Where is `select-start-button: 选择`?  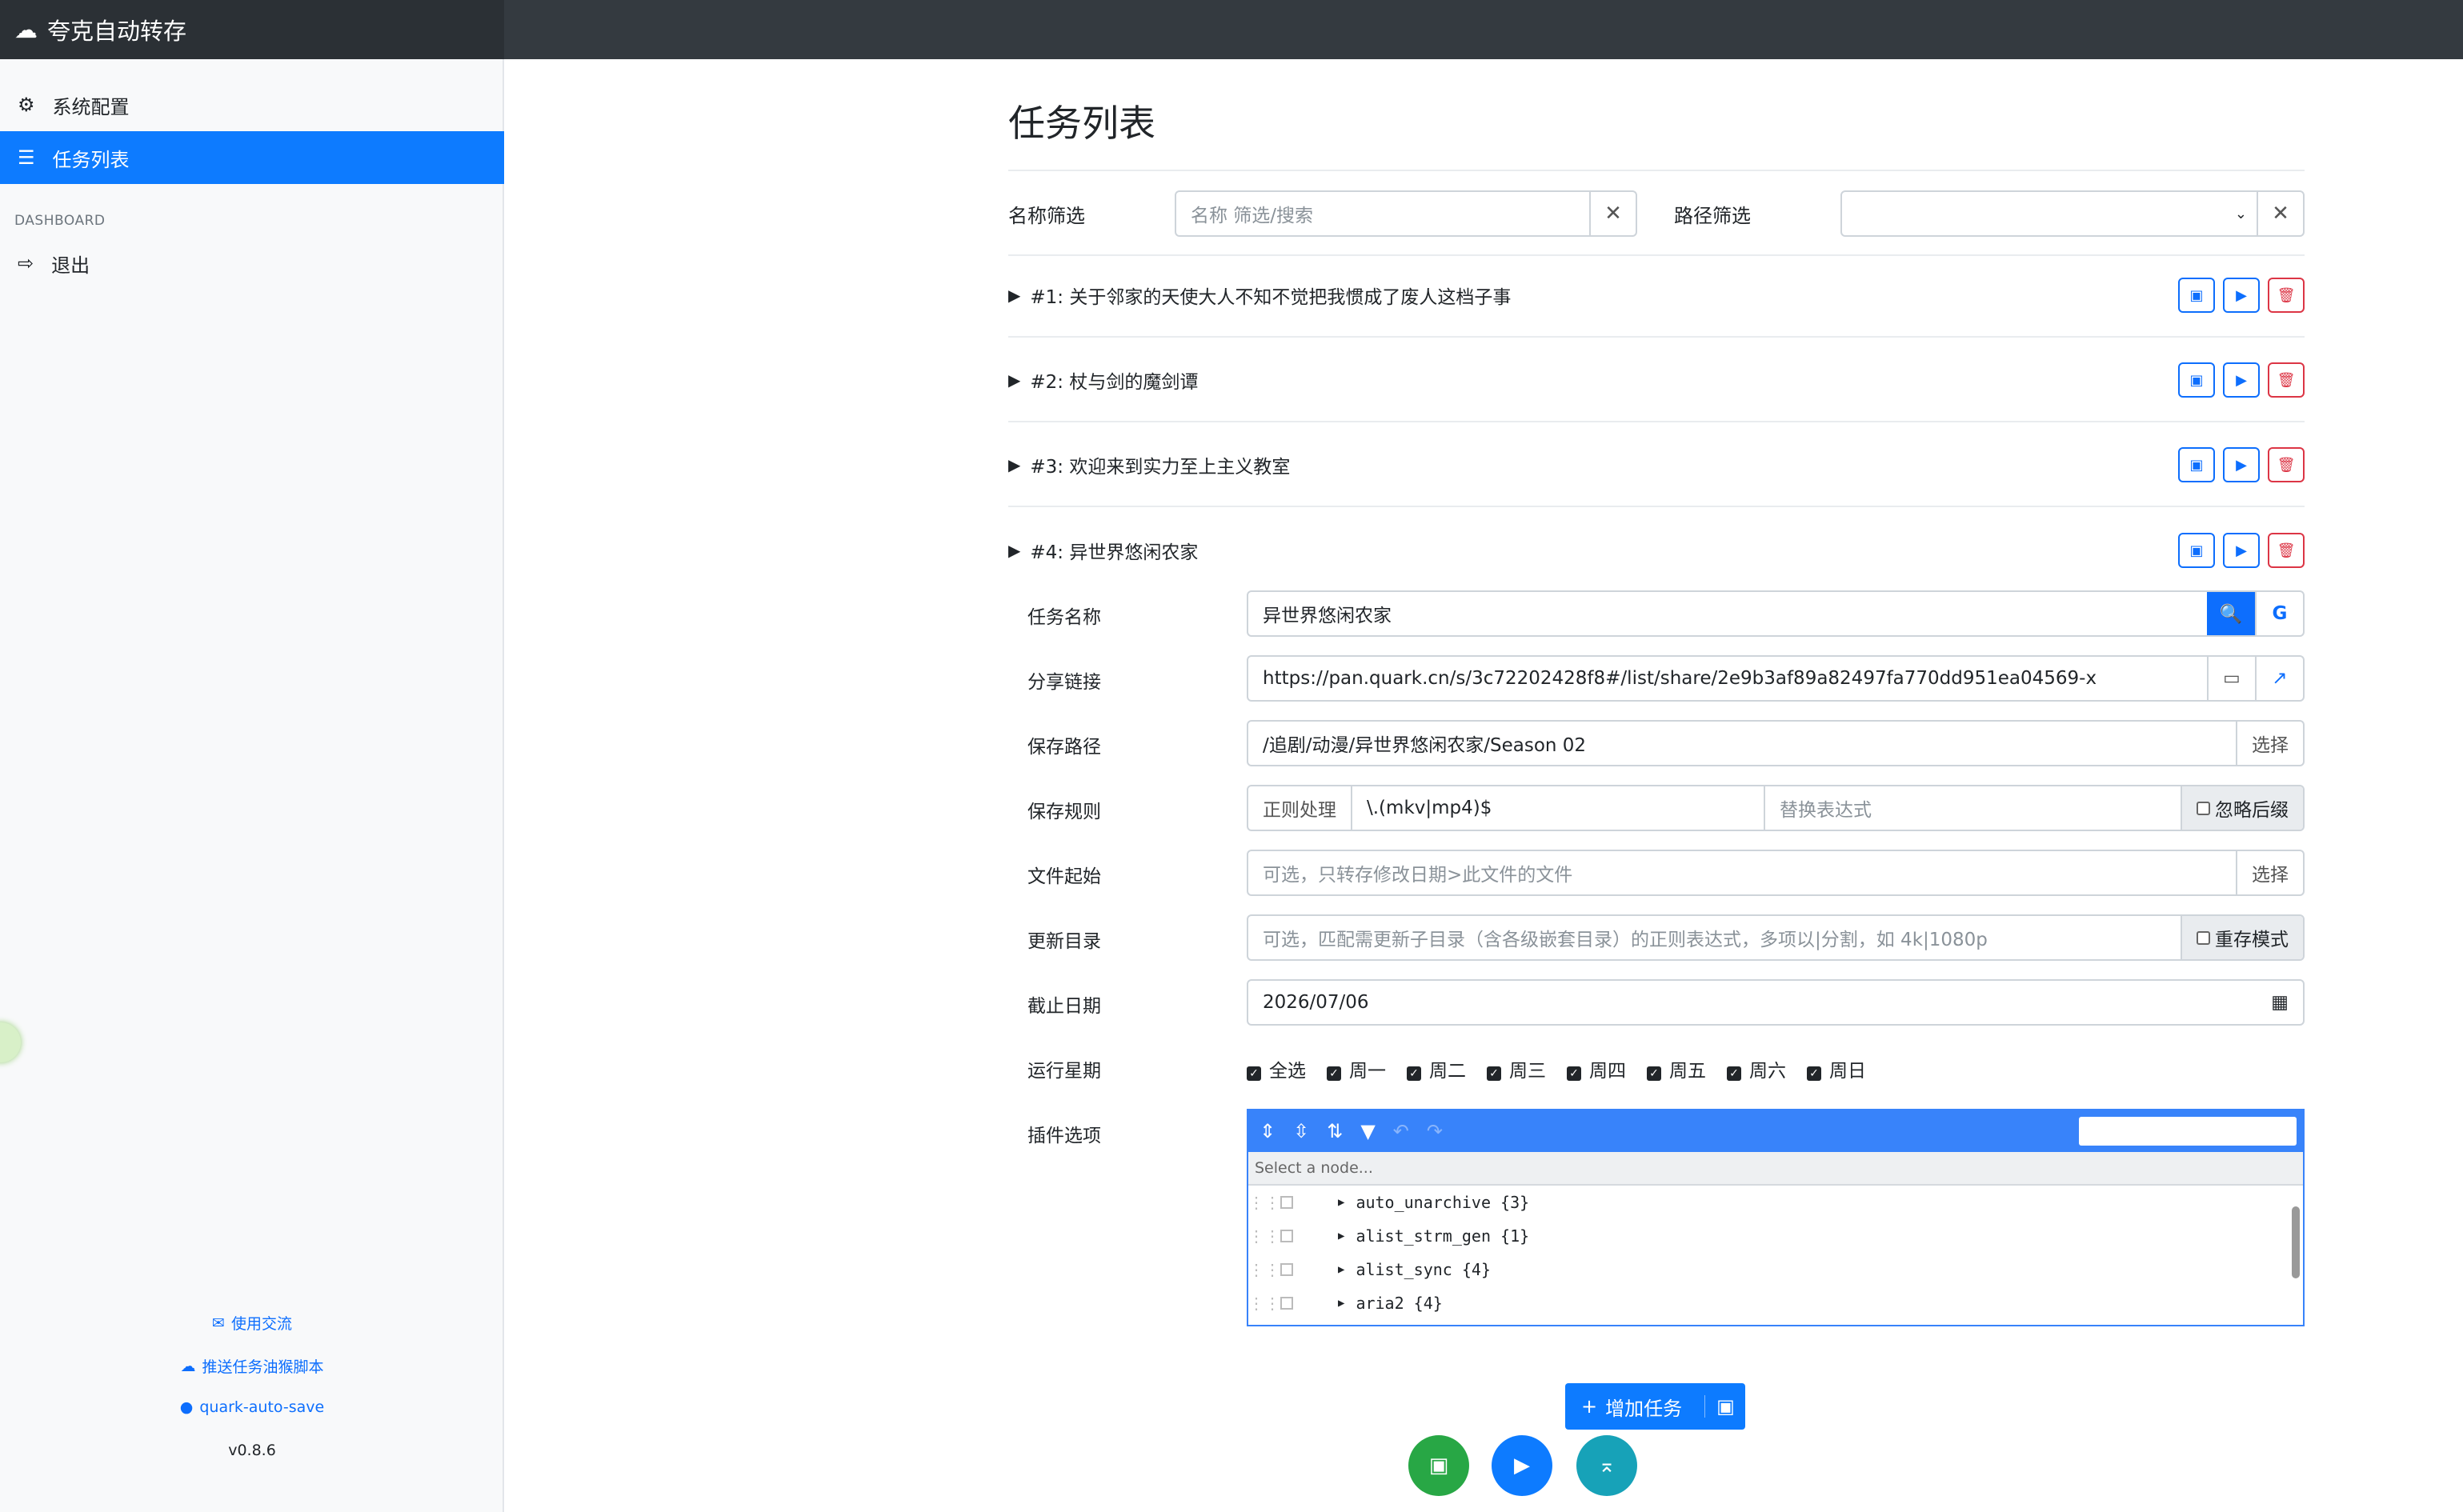 select-start-button: 选择 is located at coordinates (2269, 872).